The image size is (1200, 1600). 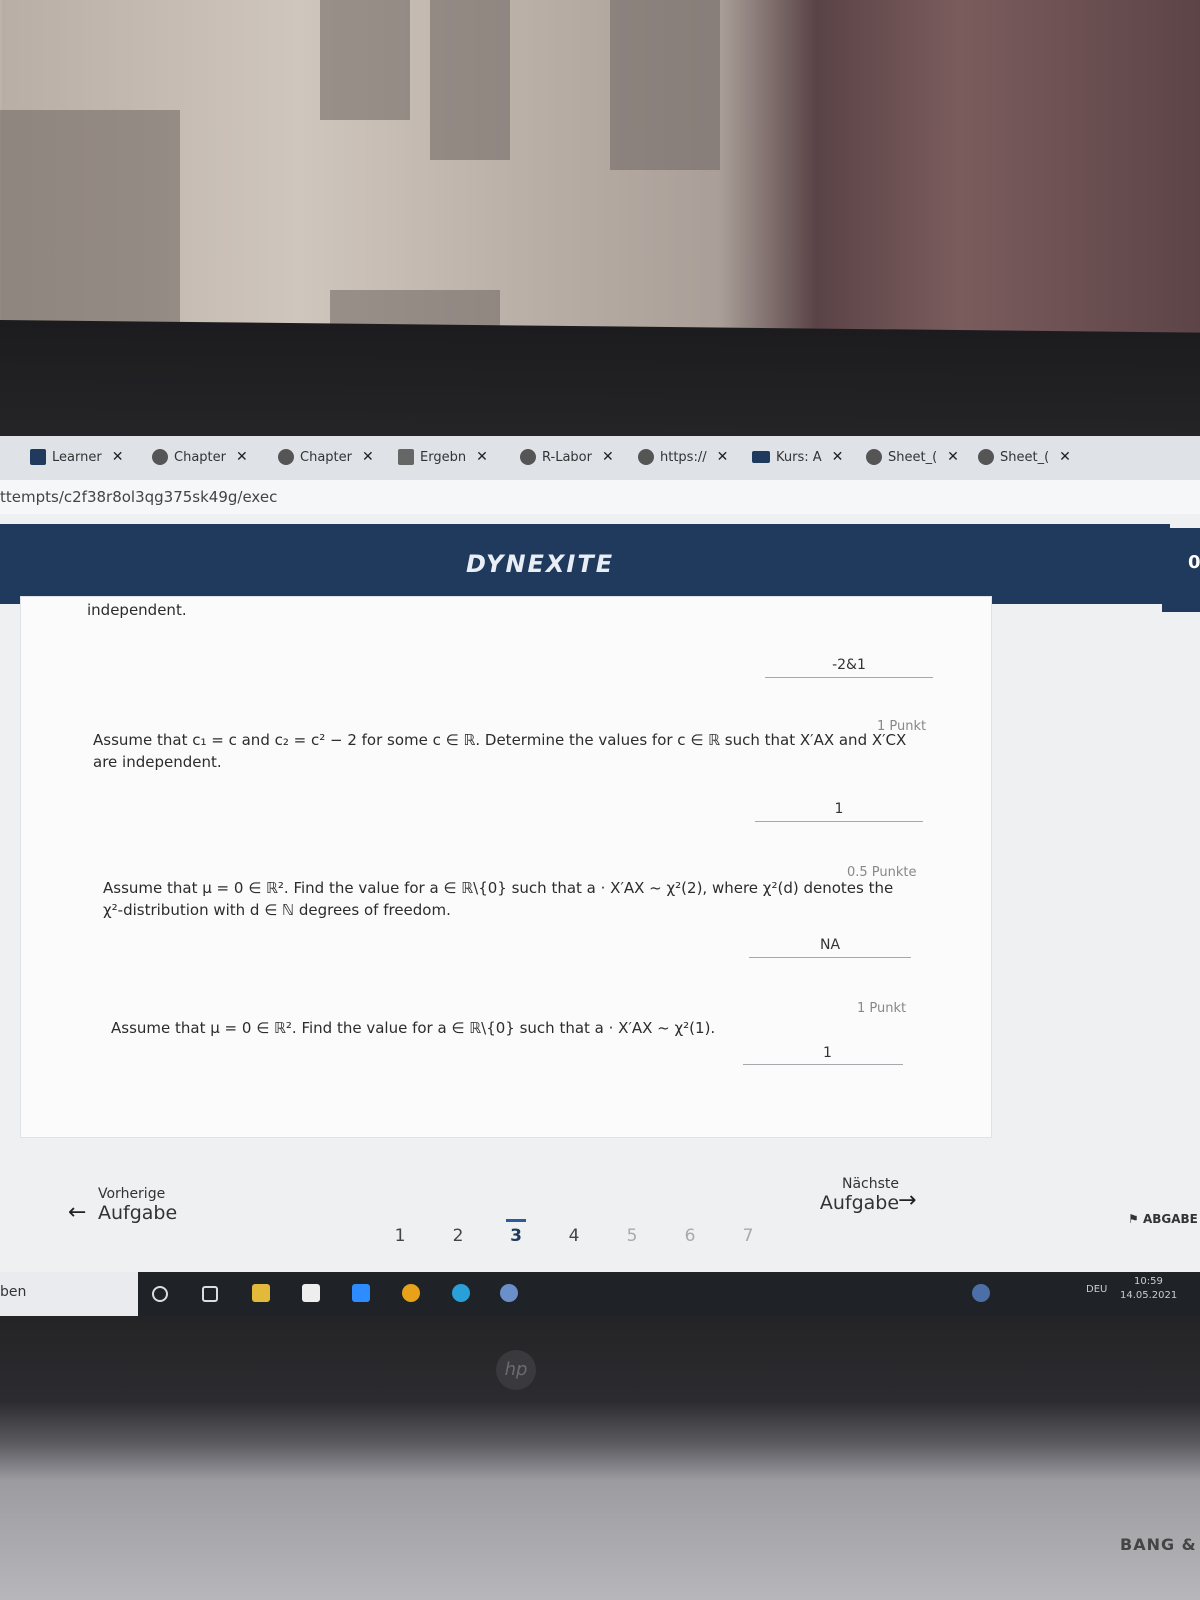 What do you see at coordinates (907, 1200) in the screenshot?
I see `arrow-right-icon: →` at bounding box center [907, 1200].